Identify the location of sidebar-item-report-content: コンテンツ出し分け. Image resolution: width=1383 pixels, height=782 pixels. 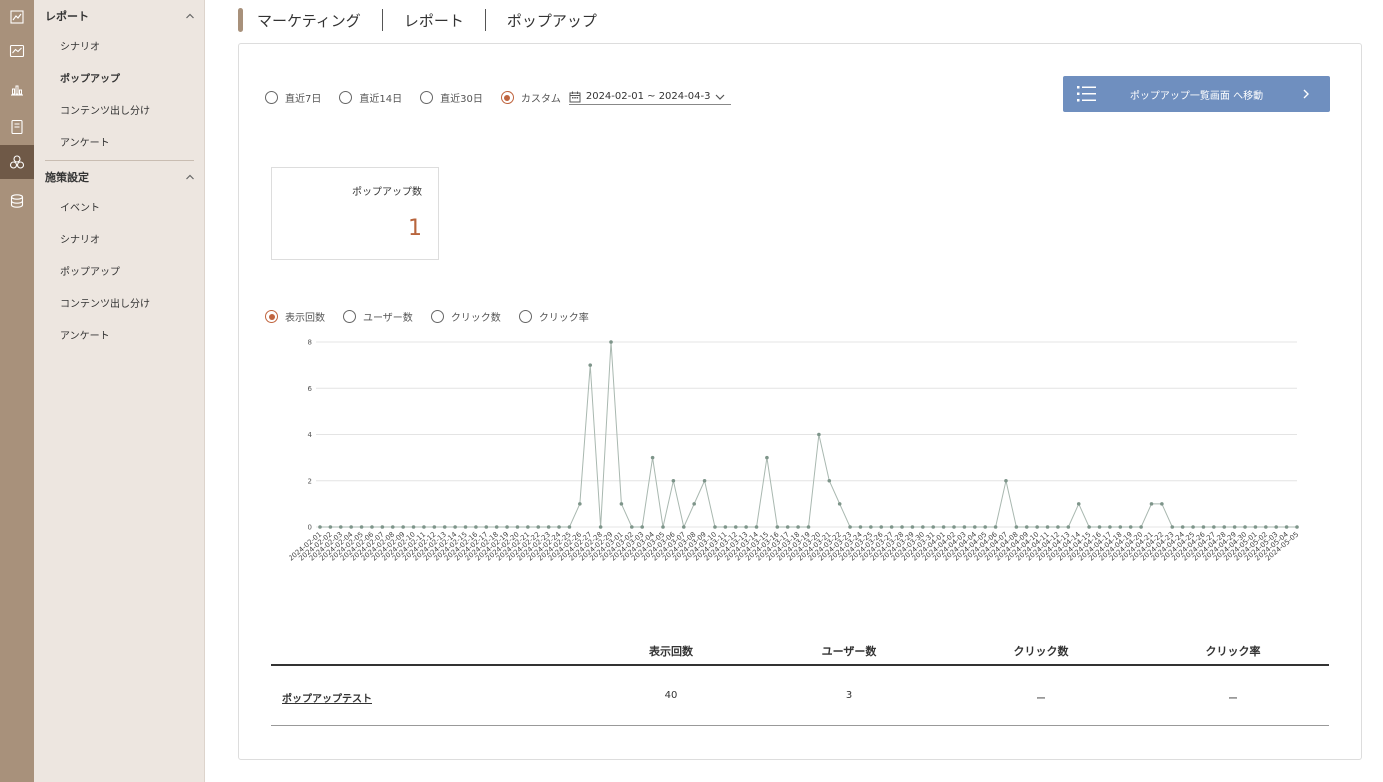
(105, 112).